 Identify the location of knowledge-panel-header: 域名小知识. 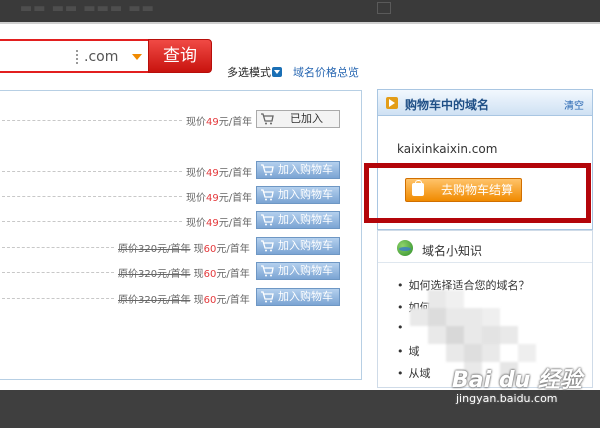
(485, 247).